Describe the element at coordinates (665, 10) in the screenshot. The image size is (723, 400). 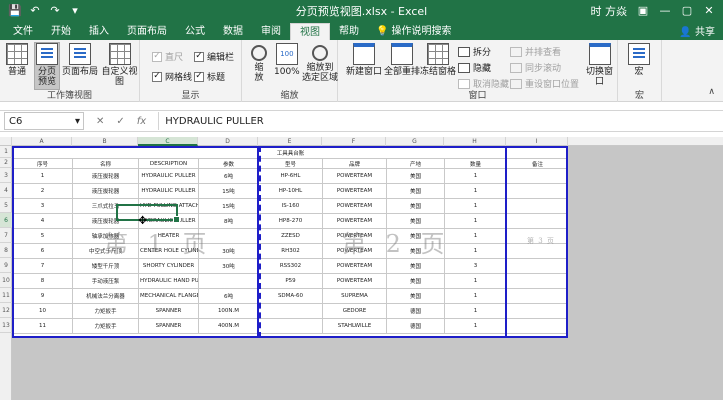
I see `minimize-button: —` at that location.